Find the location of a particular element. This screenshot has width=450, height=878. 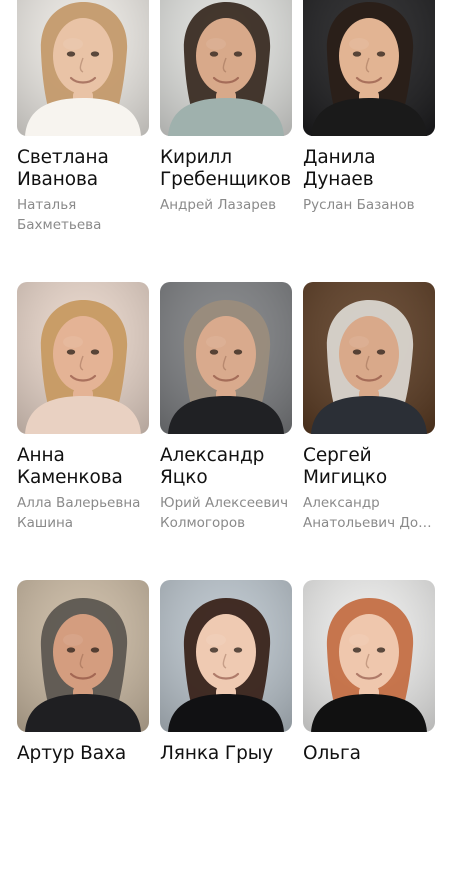

actor-name: Артур Ваха is located at coordinates (87, 754).